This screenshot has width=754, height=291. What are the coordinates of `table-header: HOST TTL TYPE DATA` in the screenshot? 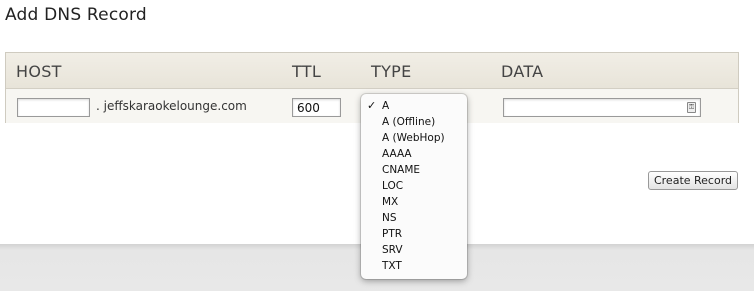 It's located at (372, 71).